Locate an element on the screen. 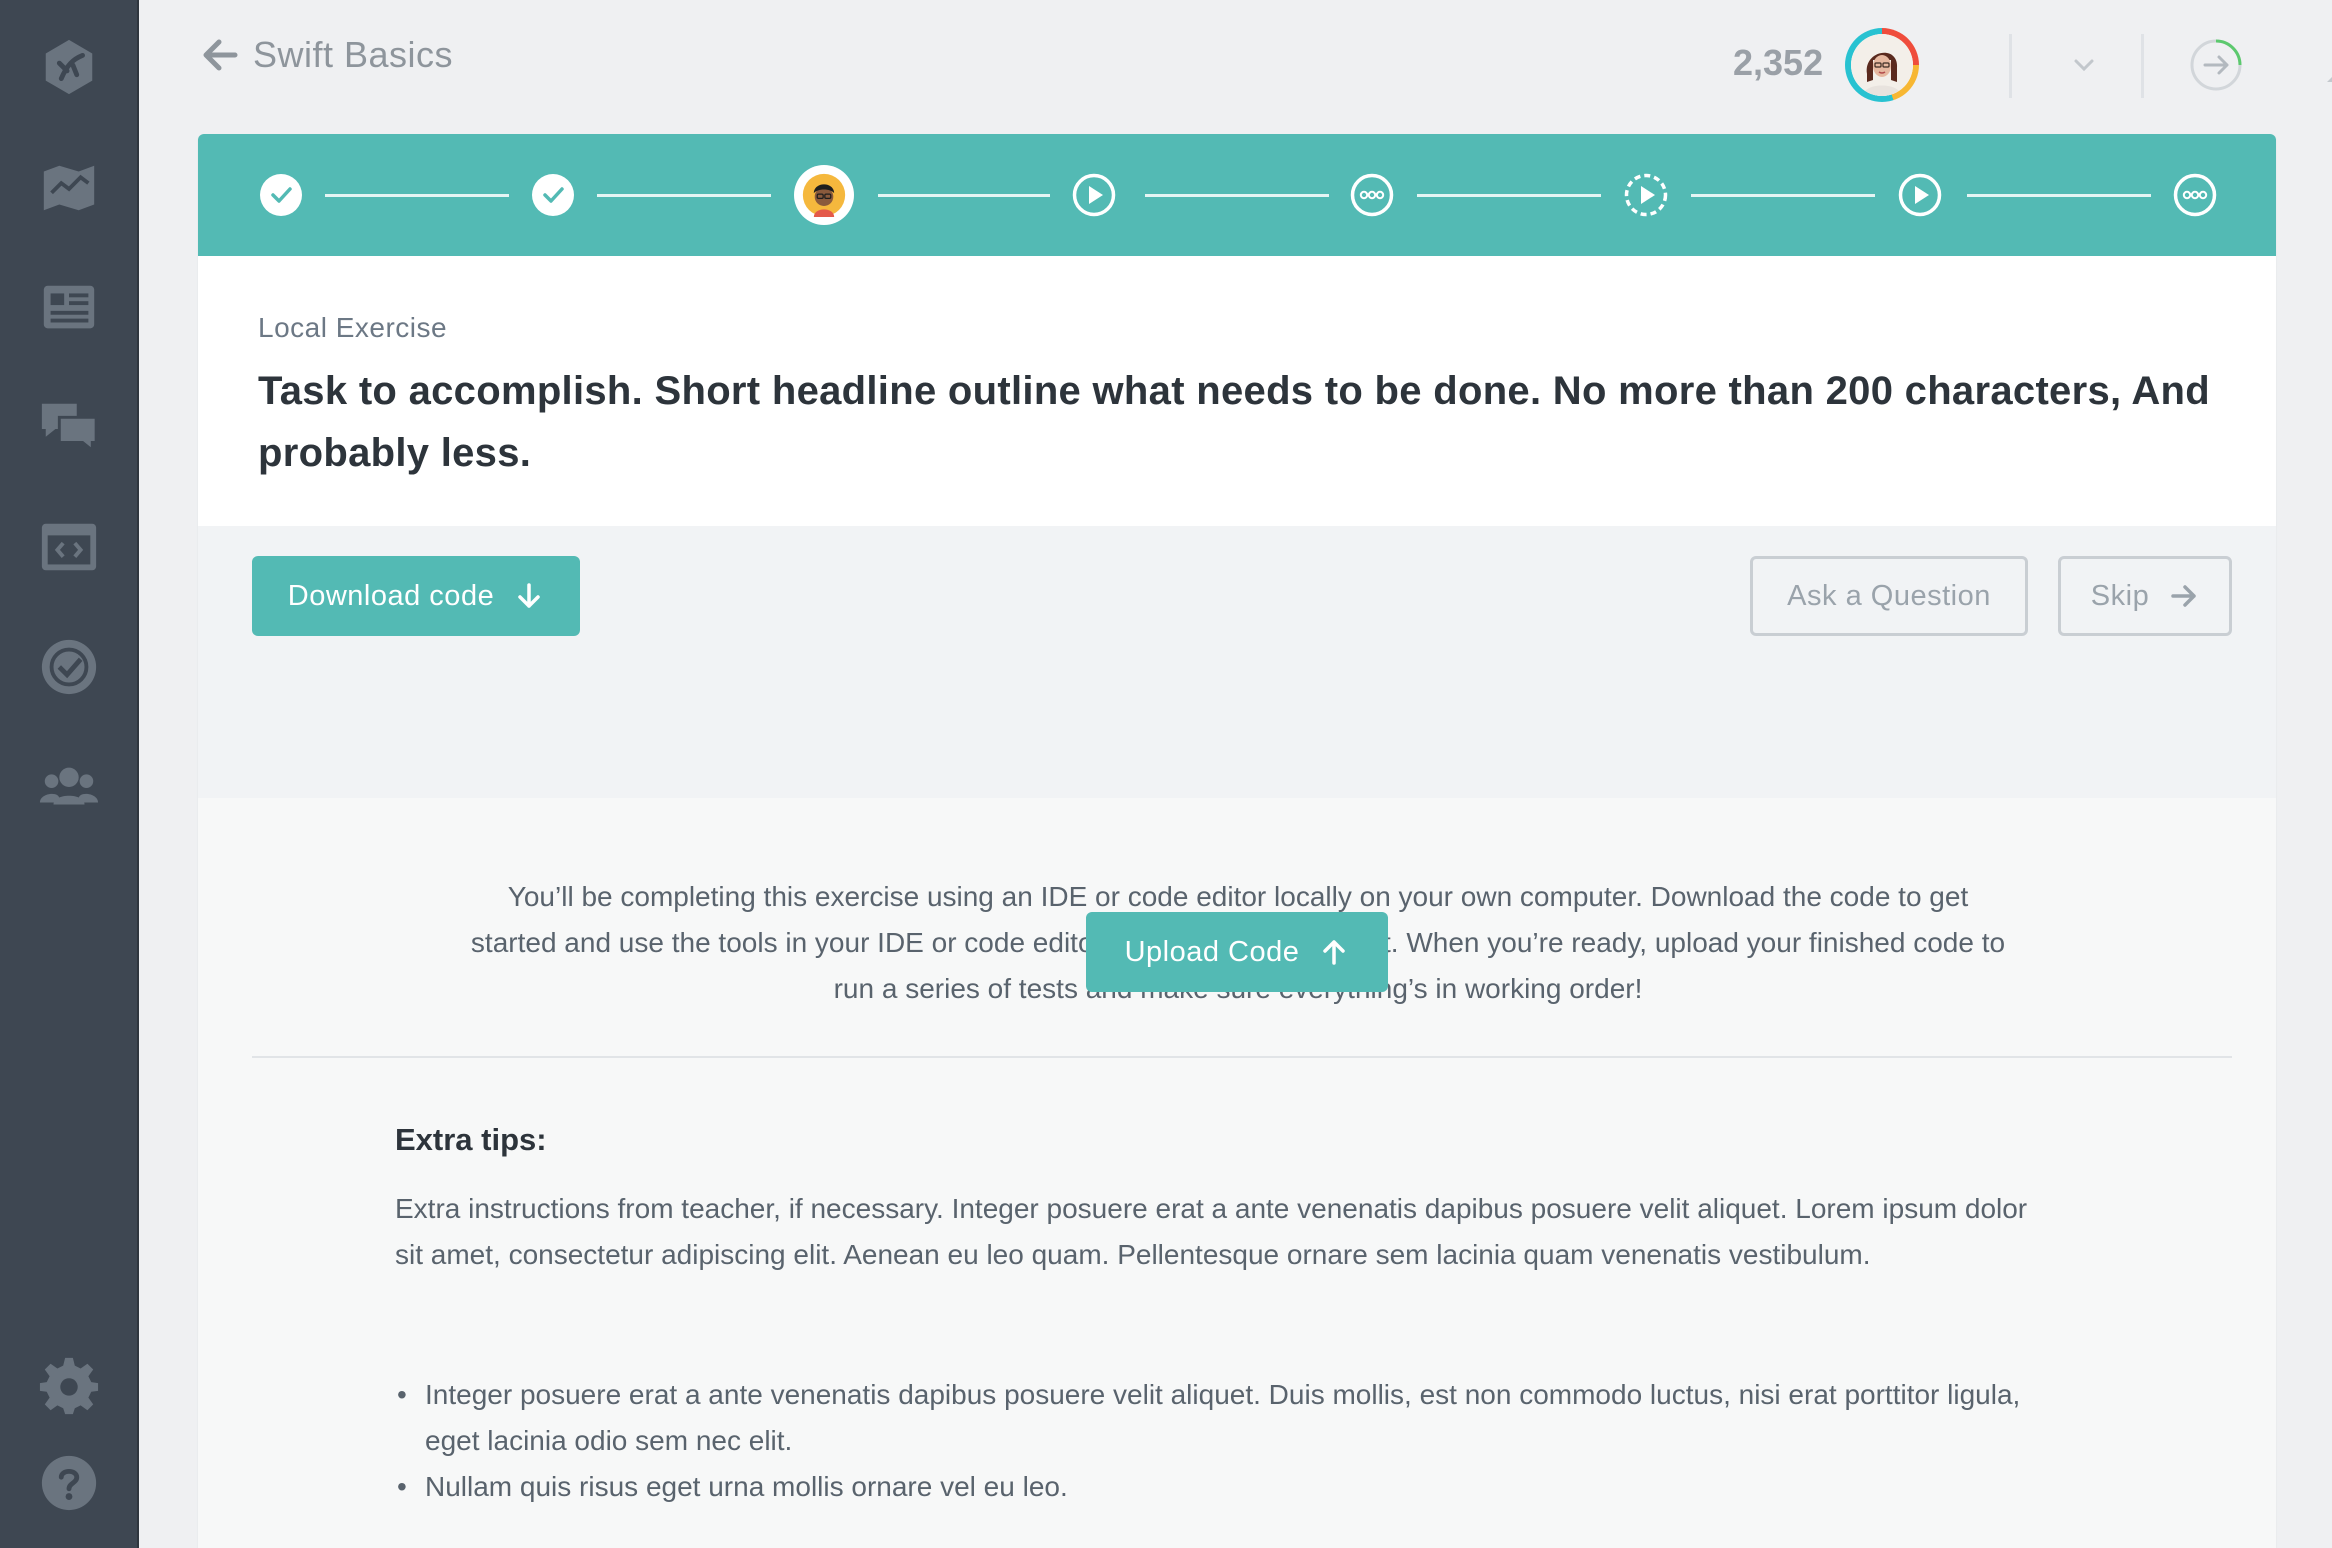 This screenshot has height=1548, width=2332. workspaces-code-icon is located at coordinates (69, 547).